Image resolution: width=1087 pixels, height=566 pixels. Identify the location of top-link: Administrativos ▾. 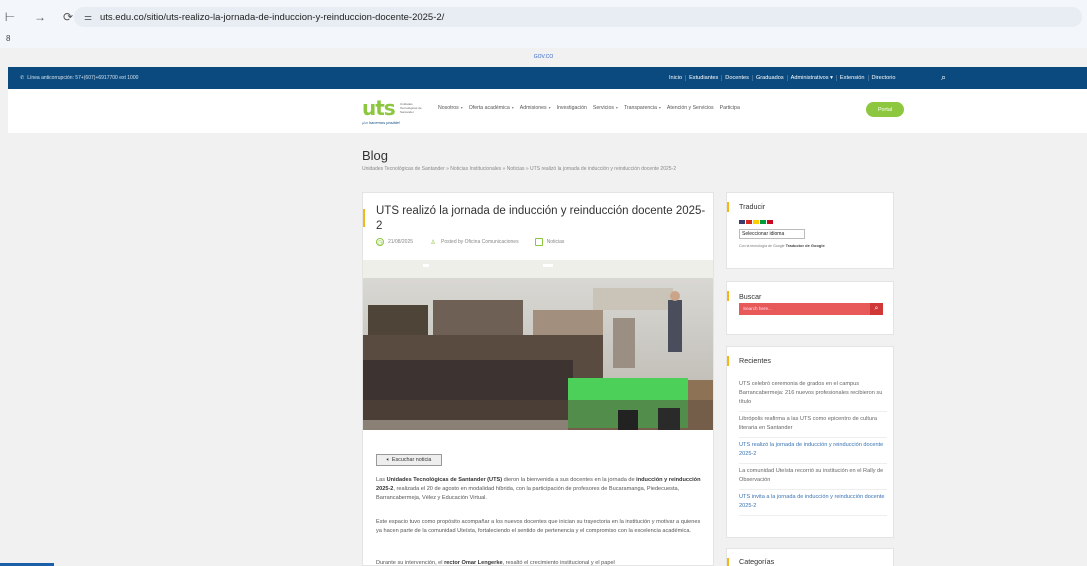
(812, 78).